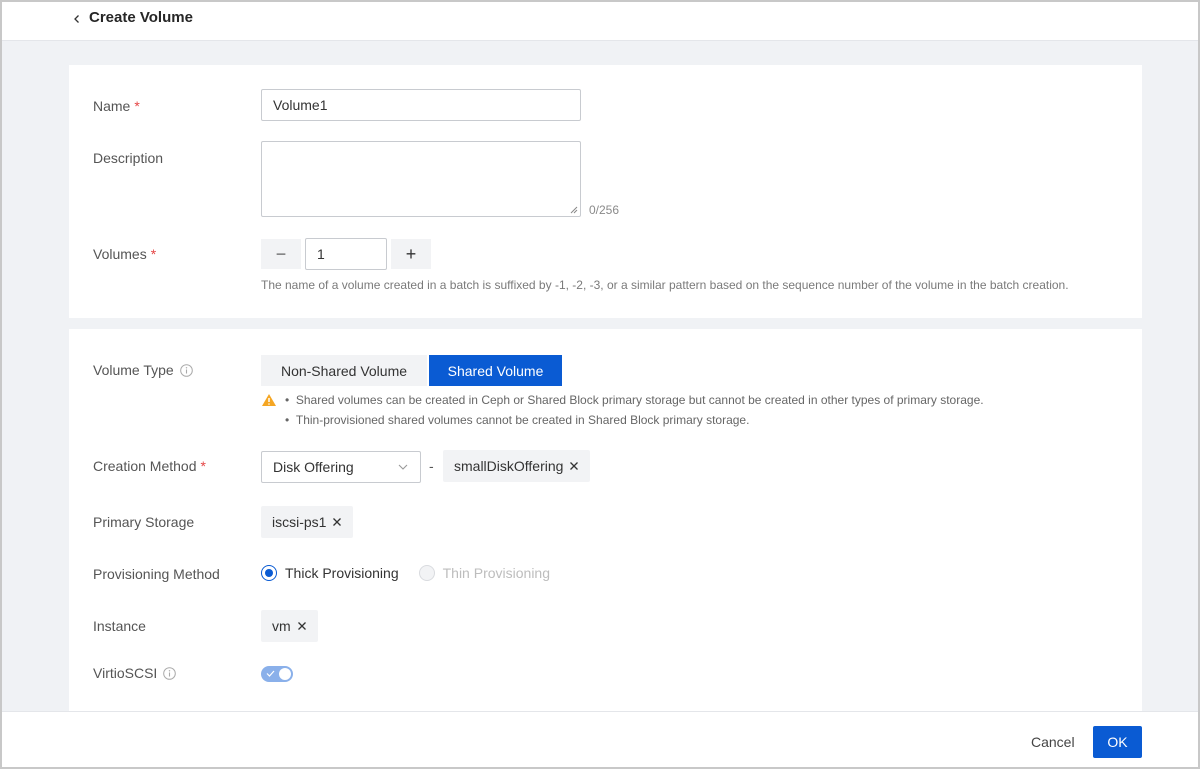 The image size is (1200, 769). What do you see at coordinates (128, 158) in the screenshot?
I see `description-label: Description` at bounding box center [128, 158].